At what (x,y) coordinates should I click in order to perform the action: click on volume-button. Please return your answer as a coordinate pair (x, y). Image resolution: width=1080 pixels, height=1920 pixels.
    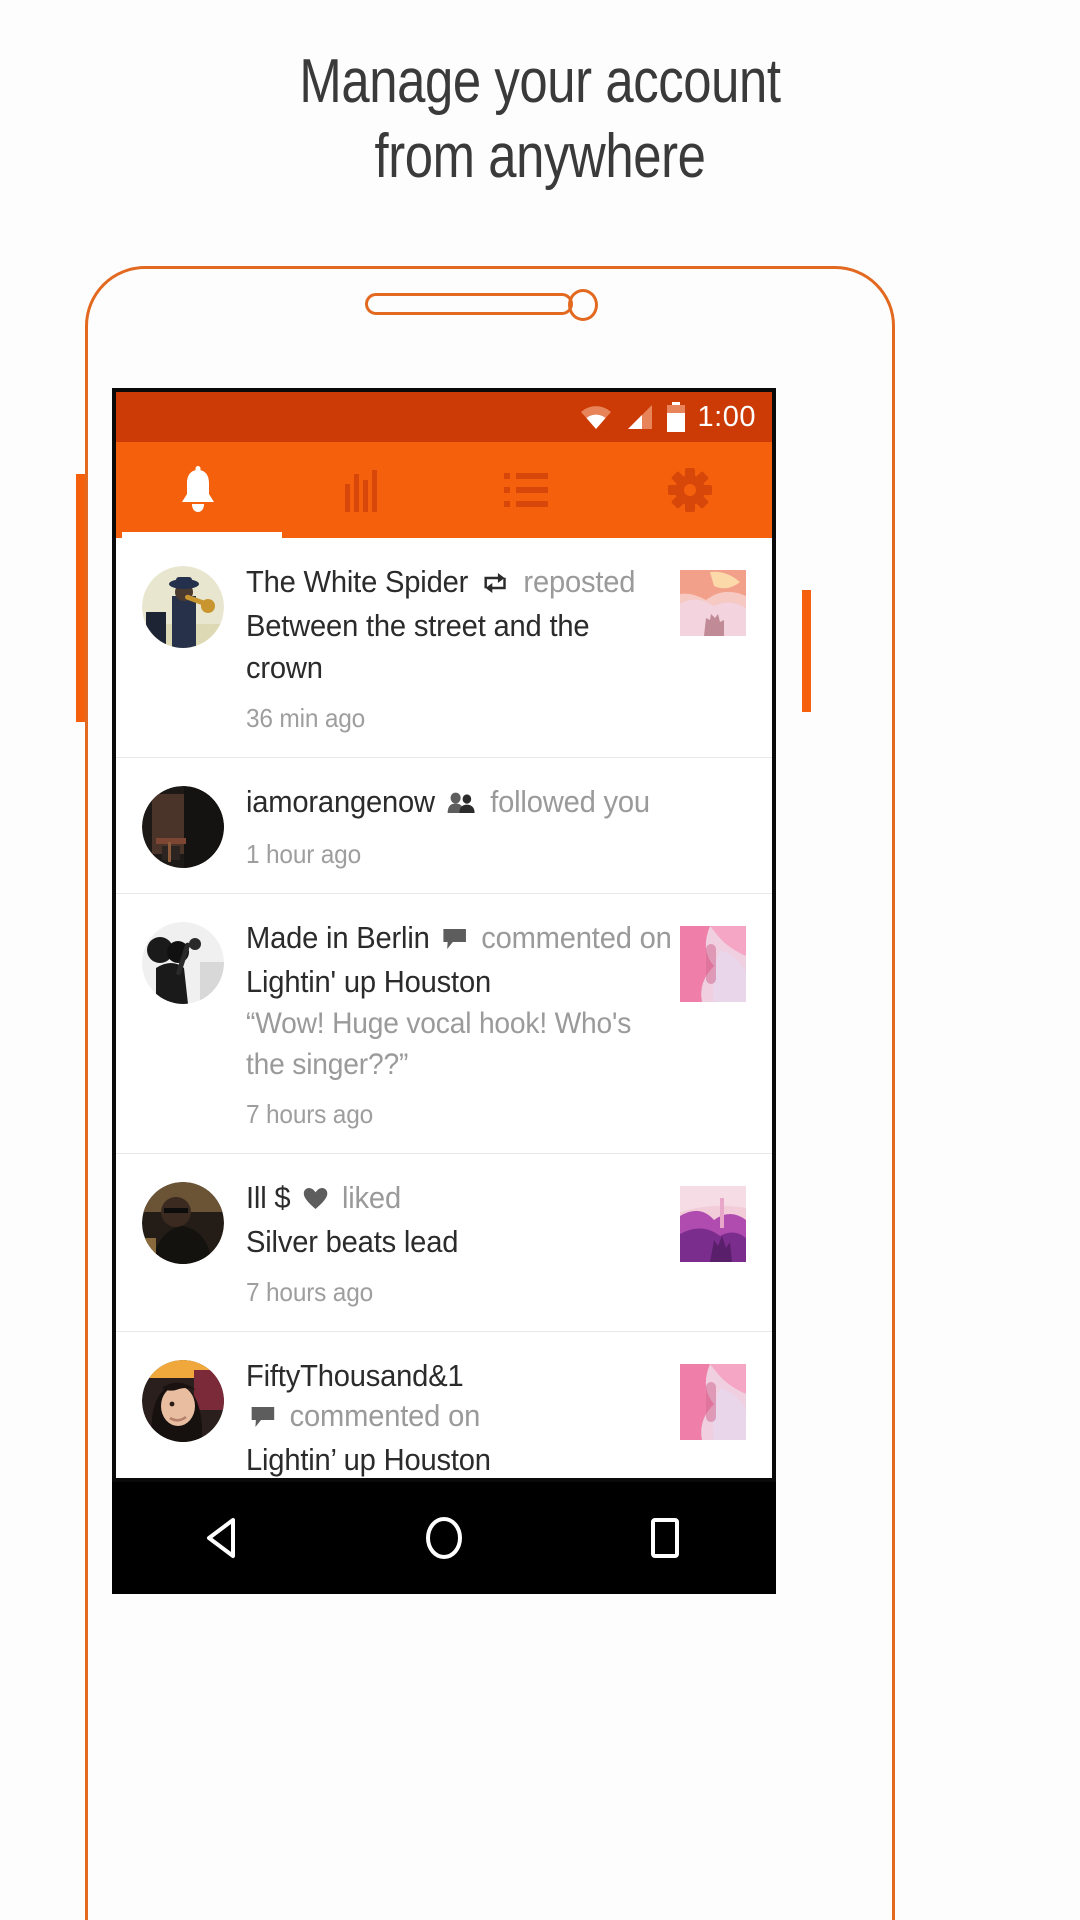
    Looking at the image, I should click on (80, 598).